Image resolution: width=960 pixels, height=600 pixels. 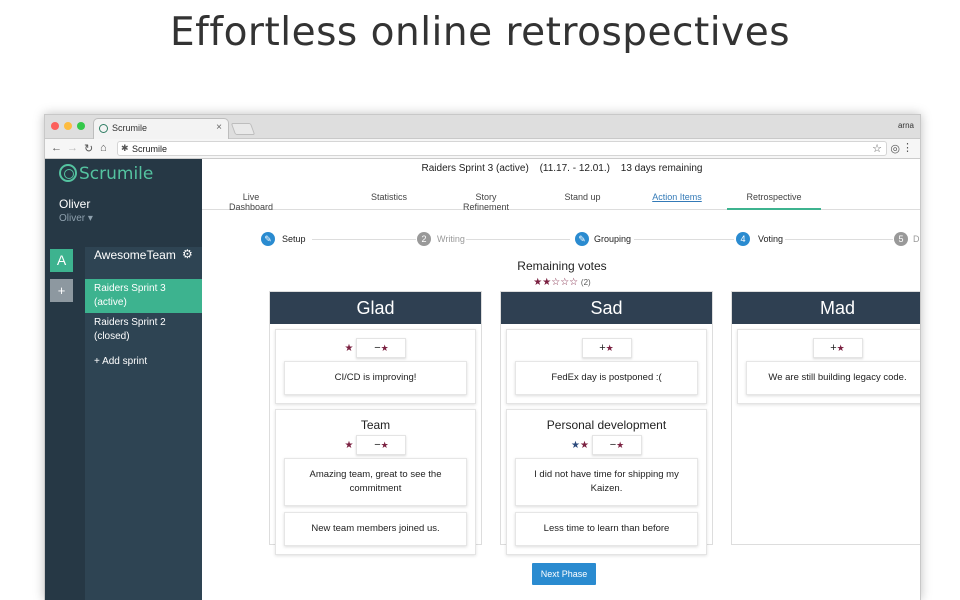 What do you see at coordinates (61, 290) in the screenshot?
I see `add-team-button: +` at bounding box center [61, 290].